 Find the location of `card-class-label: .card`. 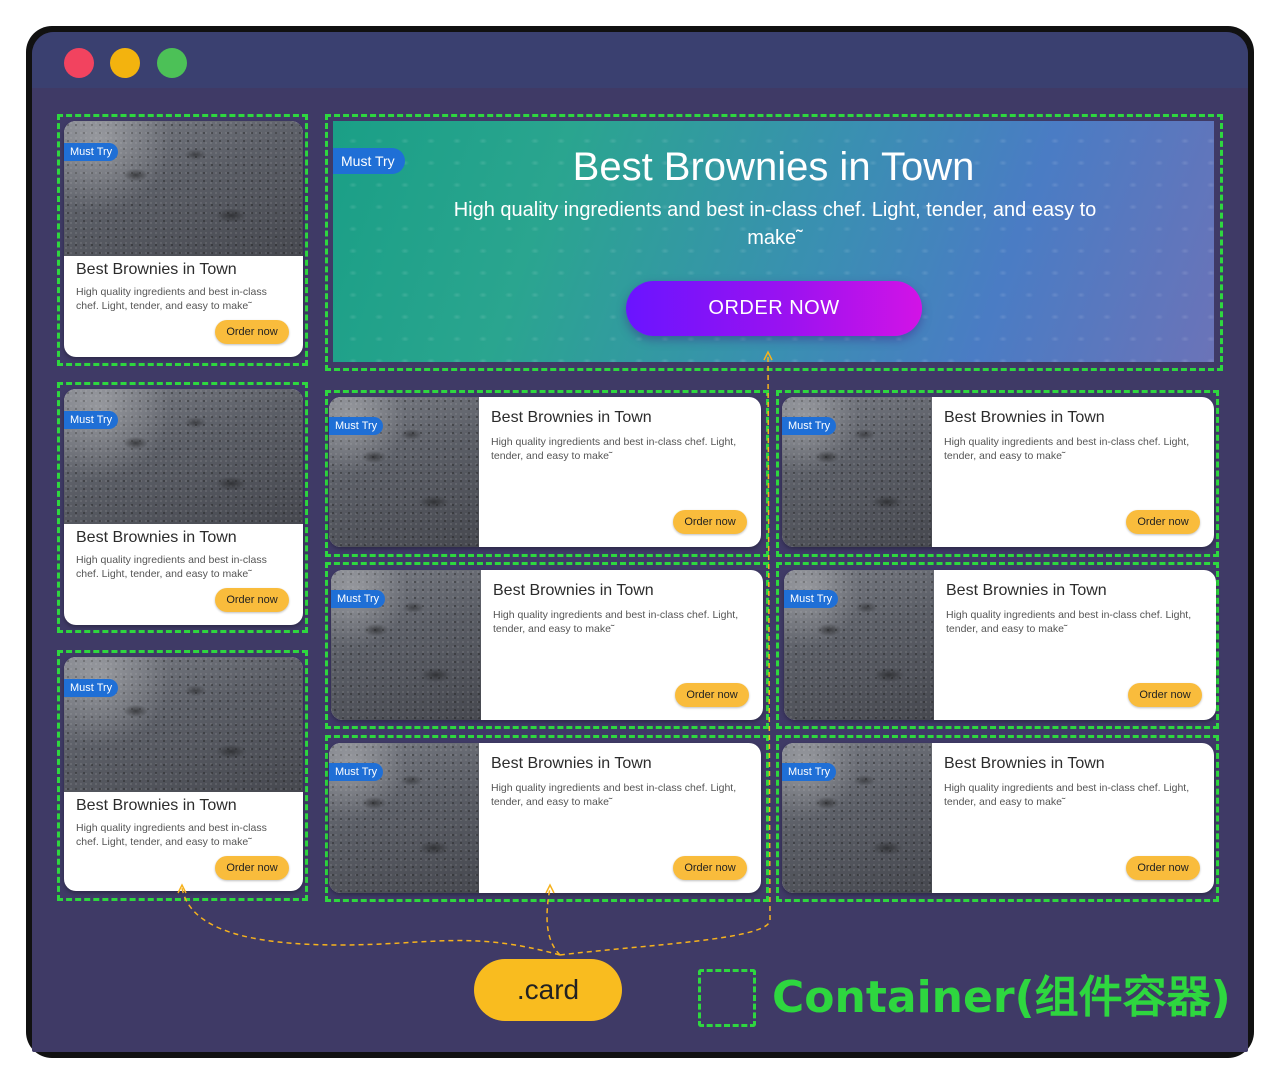

card-class-label: .card is located at coordinates (548, 990).